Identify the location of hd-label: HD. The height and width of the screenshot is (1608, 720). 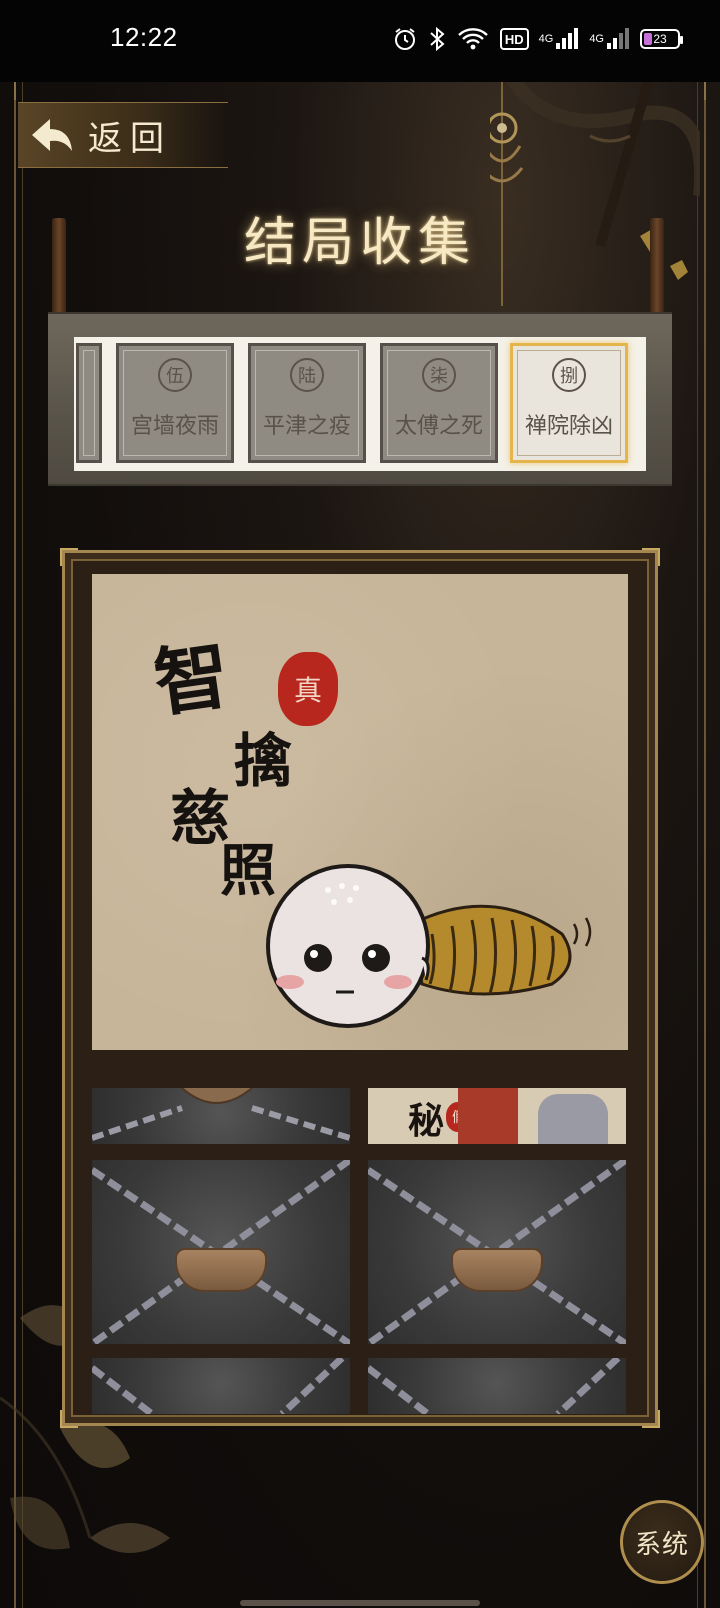
(514, 39).